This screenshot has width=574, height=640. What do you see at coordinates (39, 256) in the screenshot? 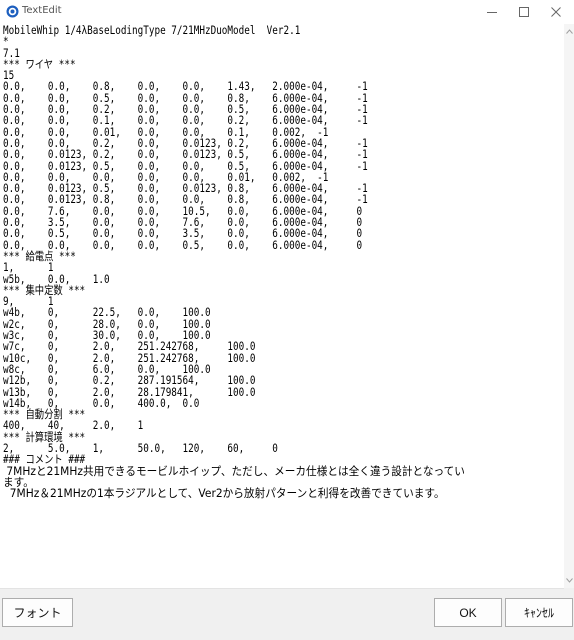
I see `editor-line: *** 給電点 ***` at bounding box center [39, 256].